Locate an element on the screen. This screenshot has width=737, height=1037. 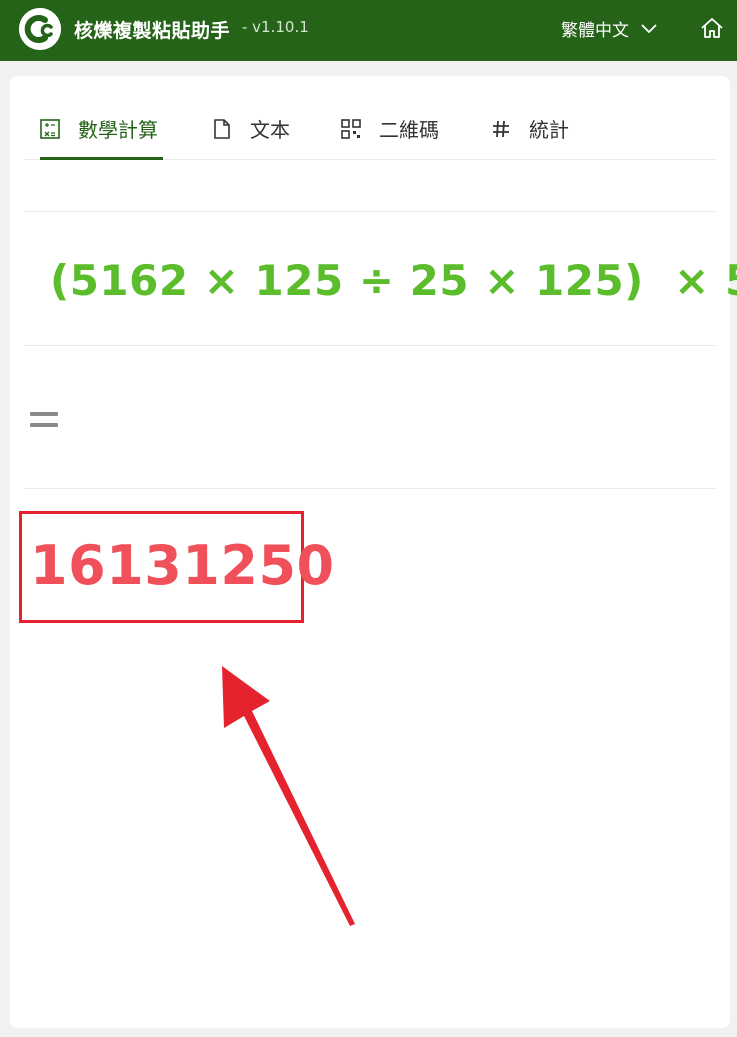
document-icon is located at coordinates (222, 128).